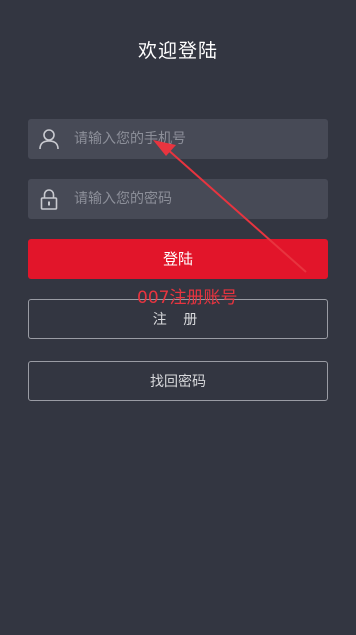 Image resolution: width=356 pixels, height=635 pixels. Describe the element at coordinates (49, 199) in the screenshot. I see `lock-icon` at that location.